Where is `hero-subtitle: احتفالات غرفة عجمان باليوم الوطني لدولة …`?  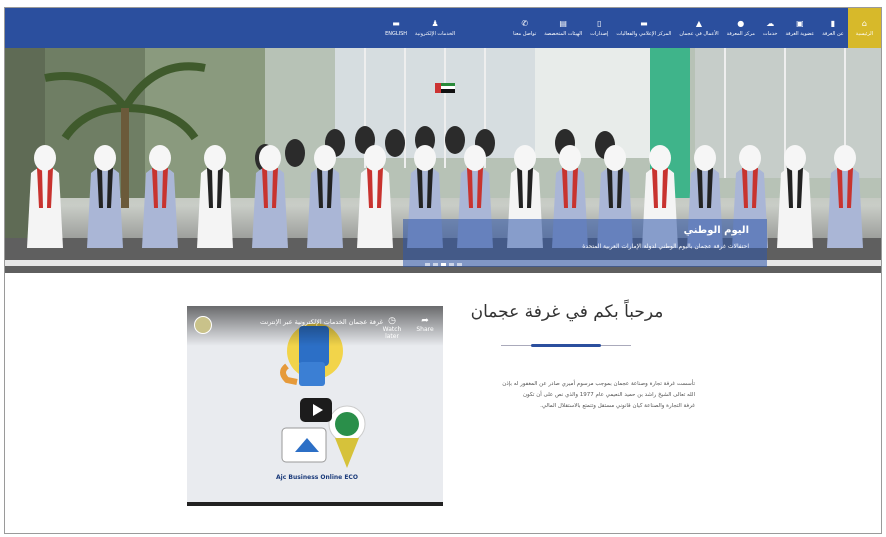
hero-subtitle: احتفالات غرفة عجمان باليوم الوطني لدولة … is located at coordinates (665, 246).